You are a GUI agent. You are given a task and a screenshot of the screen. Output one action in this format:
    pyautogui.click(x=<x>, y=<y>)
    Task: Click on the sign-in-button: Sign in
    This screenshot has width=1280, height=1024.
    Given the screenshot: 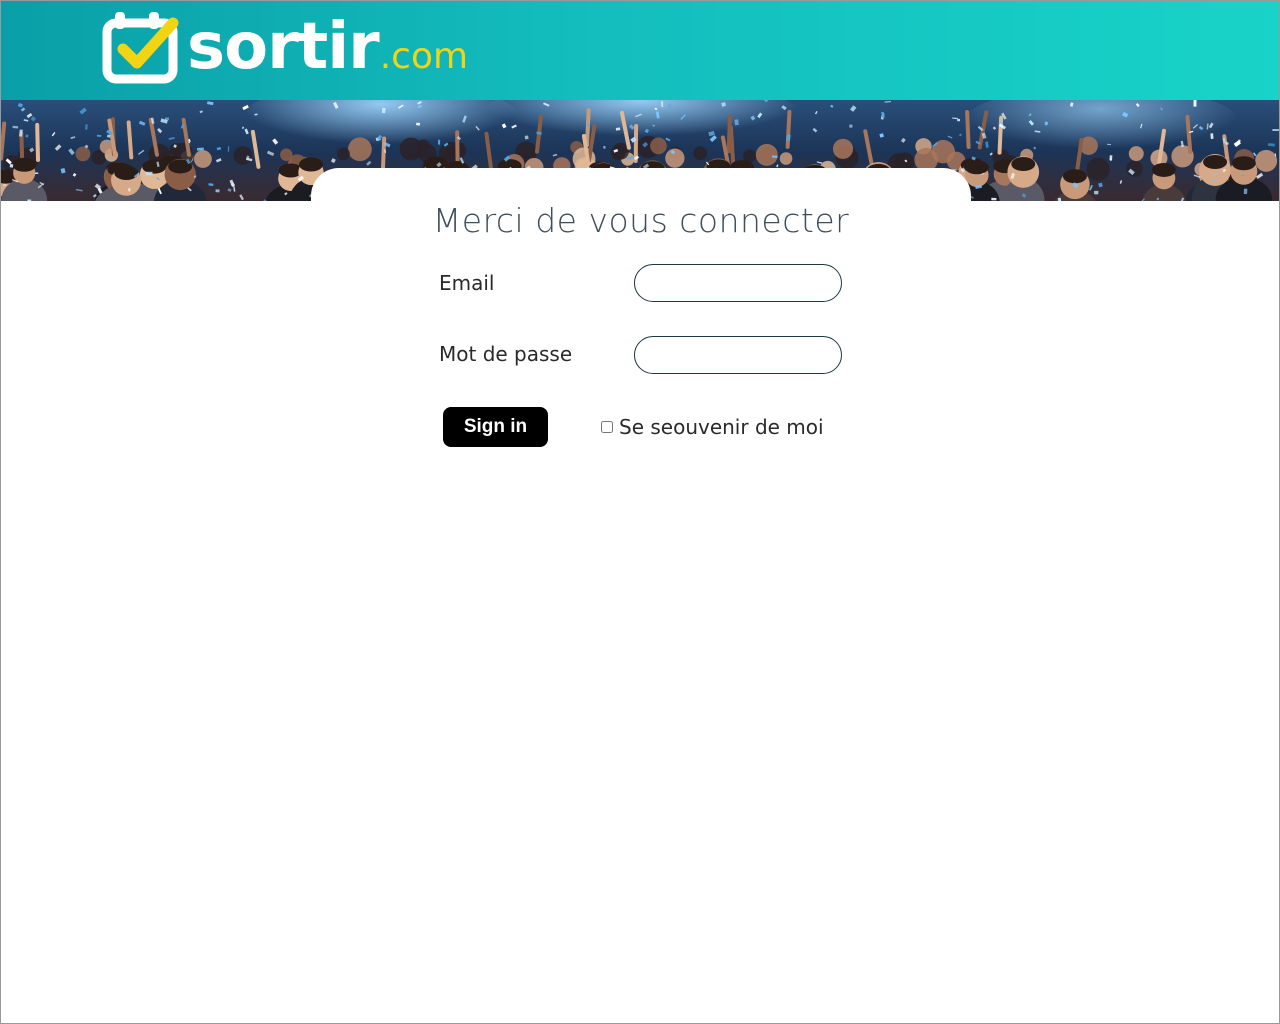 What is the action you would take?
    pyautogui.click(x=495, y=427)
    